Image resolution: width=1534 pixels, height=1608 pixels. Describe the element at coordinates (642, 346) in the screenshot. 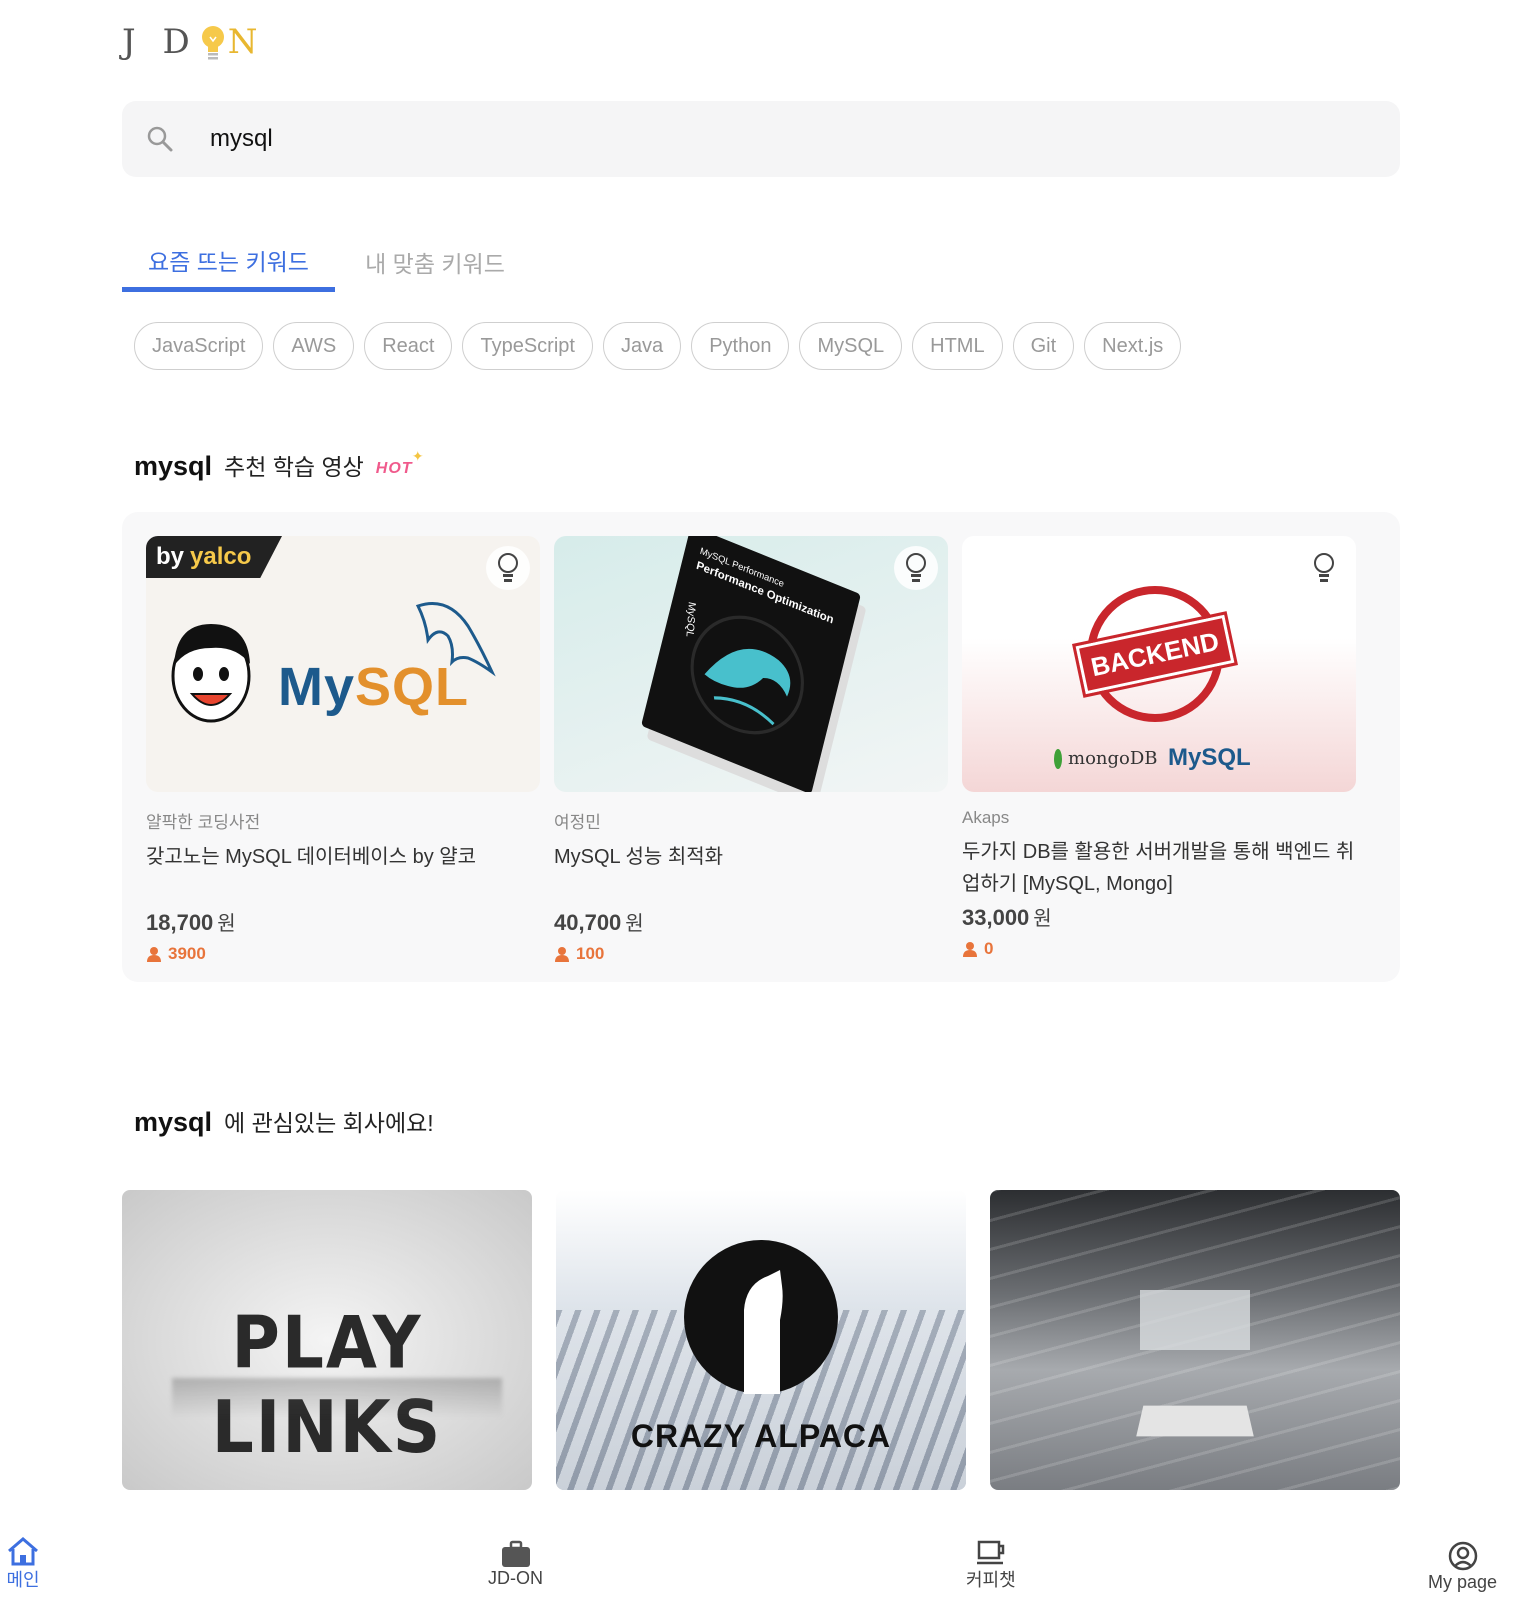

I see `keyword-chip: Java` at that location.